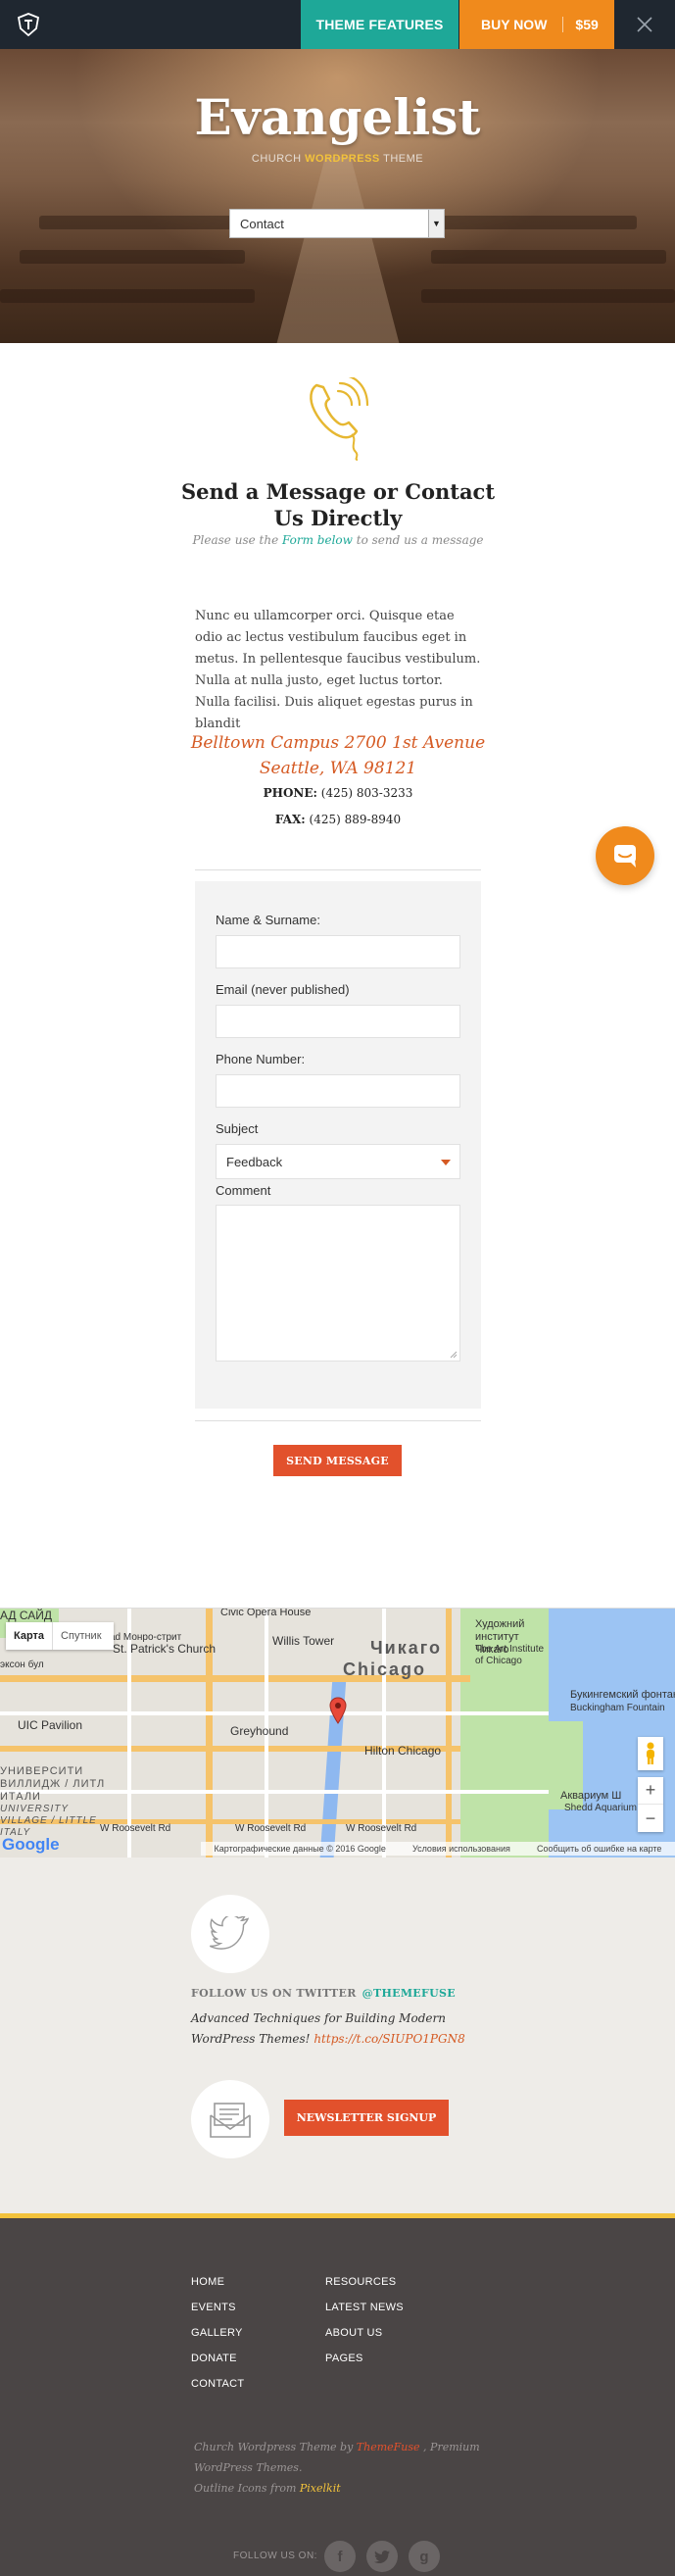 This screenshot has height=2576, width=675. I want to click on facebook-icon: f, so click(340, 2556).